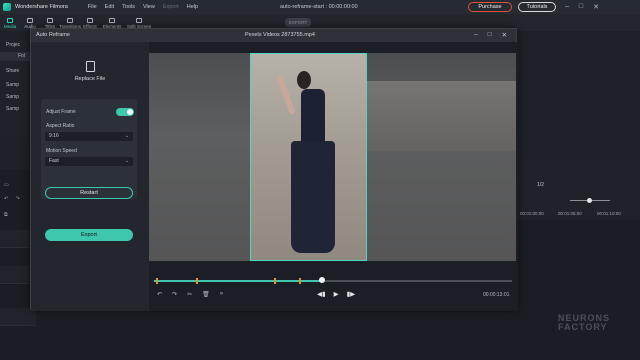 The width and height of the screenshot is (640, 360). I want to click on dialog-title: Auto Reframe, so click(53, 35).